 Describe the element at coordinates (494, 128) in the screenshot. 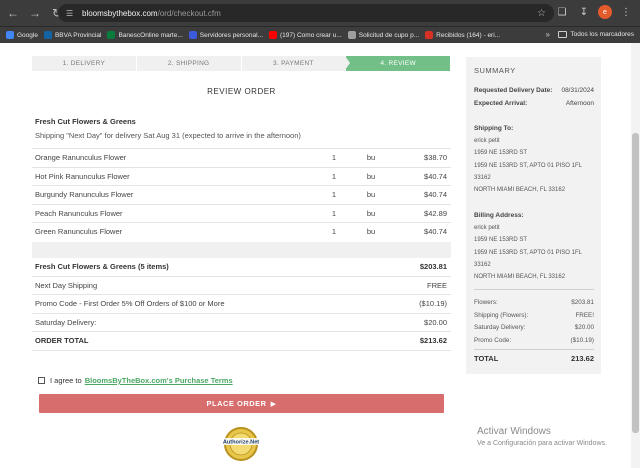

I see `shipping-to-label: Shipping To:` at that location.